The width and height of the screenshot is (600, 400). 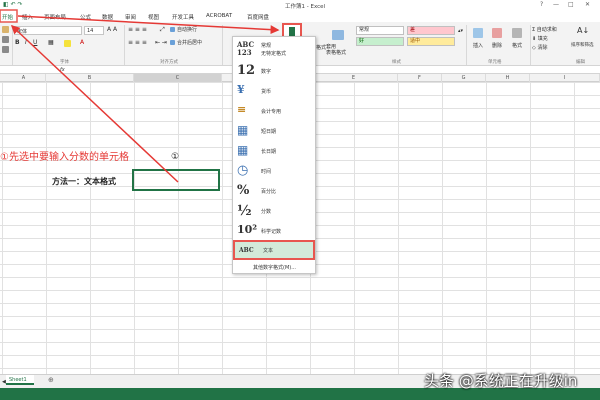 What do you see at coordinates (274, 211) in the screenshot?
I see `menu-item-fraction: ½ 分数` at bounding box center [274, 211].